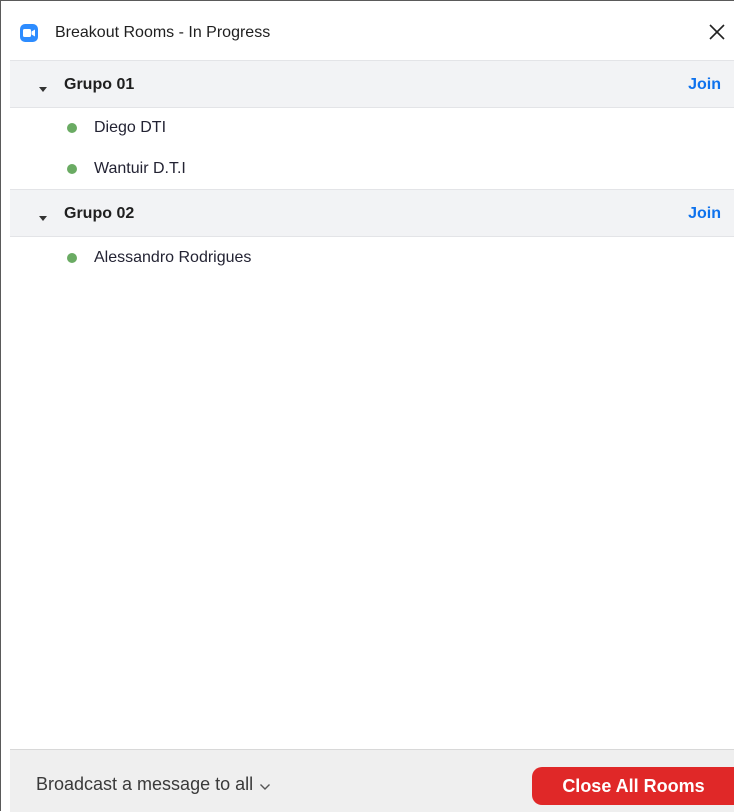 The width and height of the screenshot is (734, 812). I want to click on chevron-down-icon, so click(265, 785).